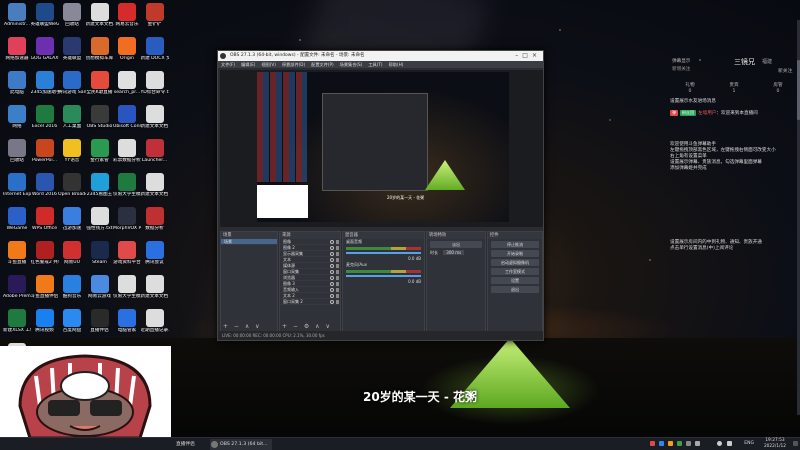 The width and height of the screenshot is (800, 450). I want to click on desktop-icon: 电脑管家, so click(127, 326).